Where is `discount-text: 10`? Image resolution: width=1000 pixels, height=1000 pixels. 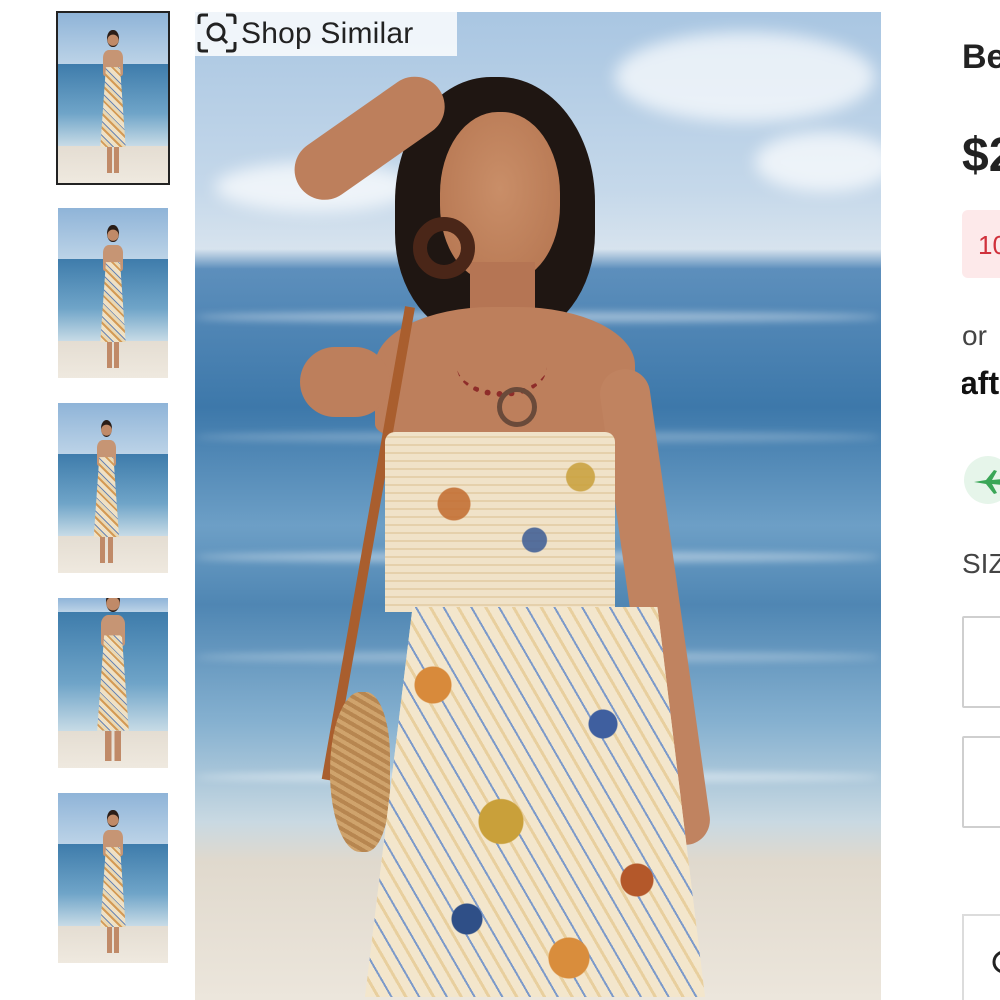 discount-text: 10 is located at coordinates (989, 245).